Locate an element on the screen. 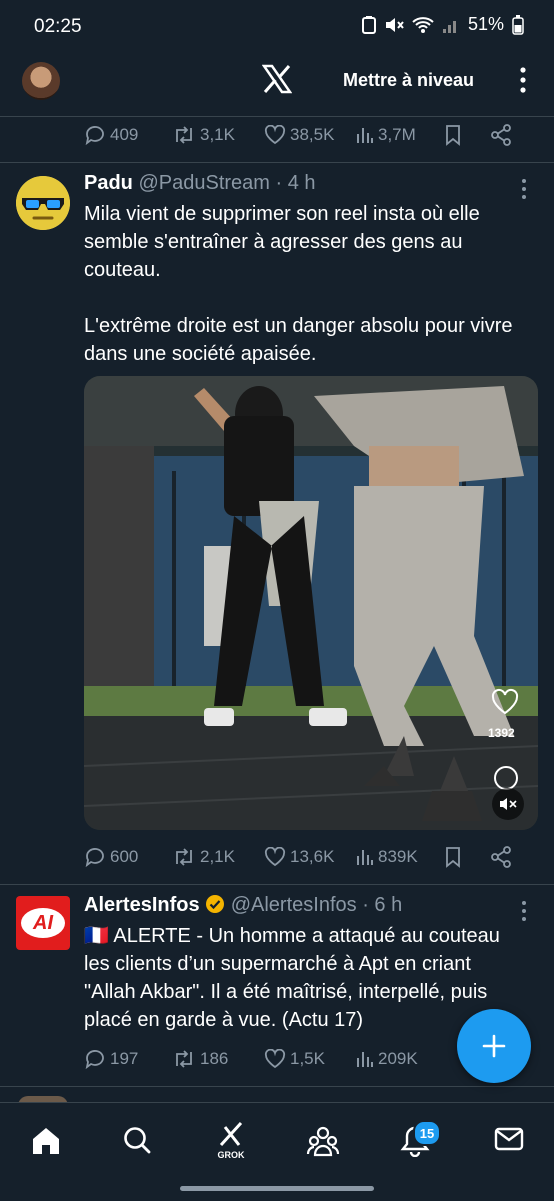 The height and width of the screenshot is (1201, 554). tweet2-actions: 197 186 1,5K 209K is located at coordinates (264, 1059).